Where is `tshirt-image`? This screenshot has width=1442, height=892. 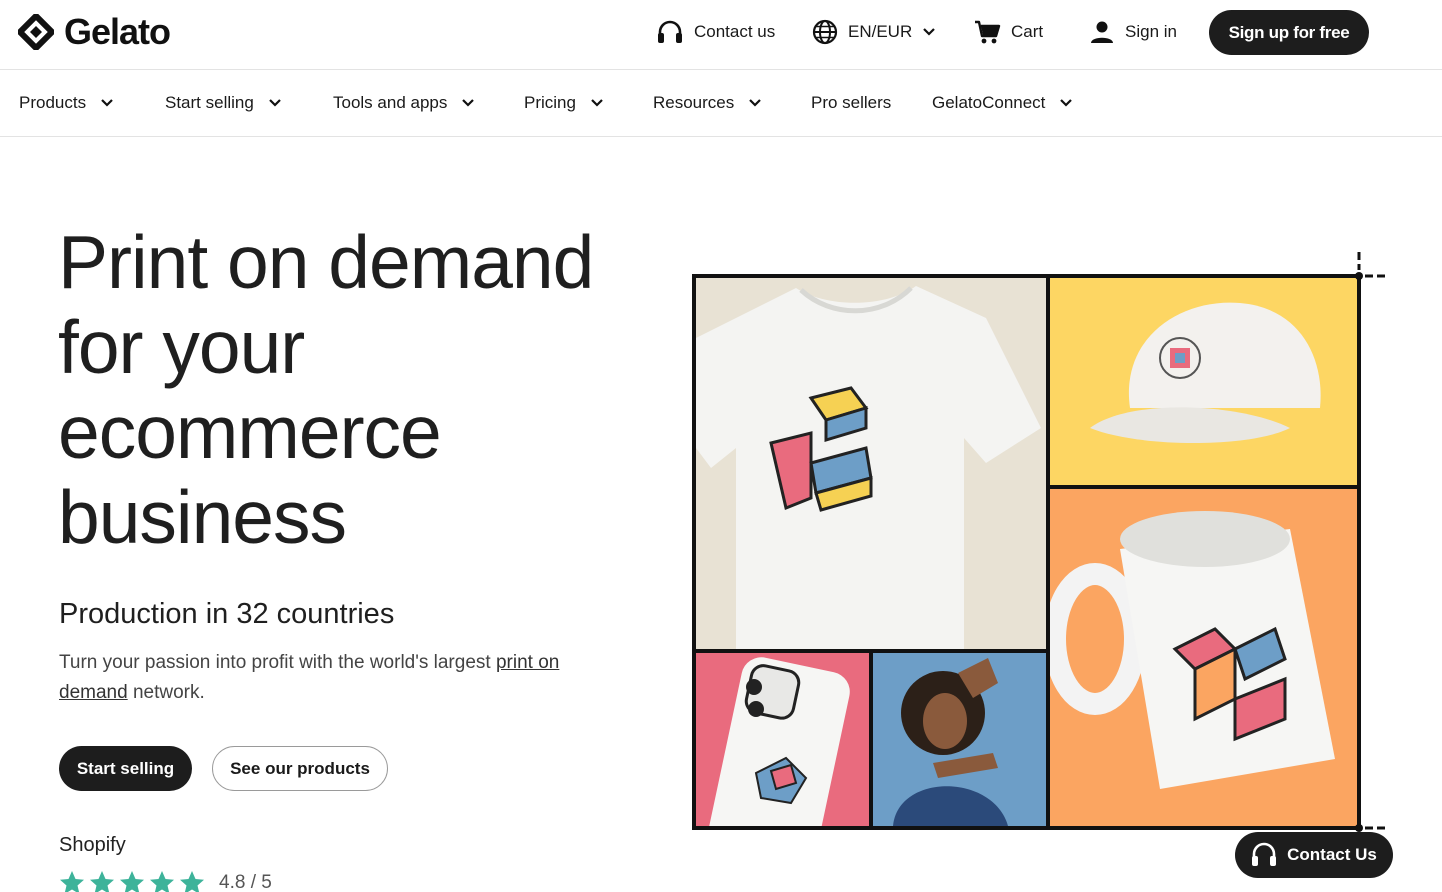 tshirt-image is located at coordinates (868, 467).